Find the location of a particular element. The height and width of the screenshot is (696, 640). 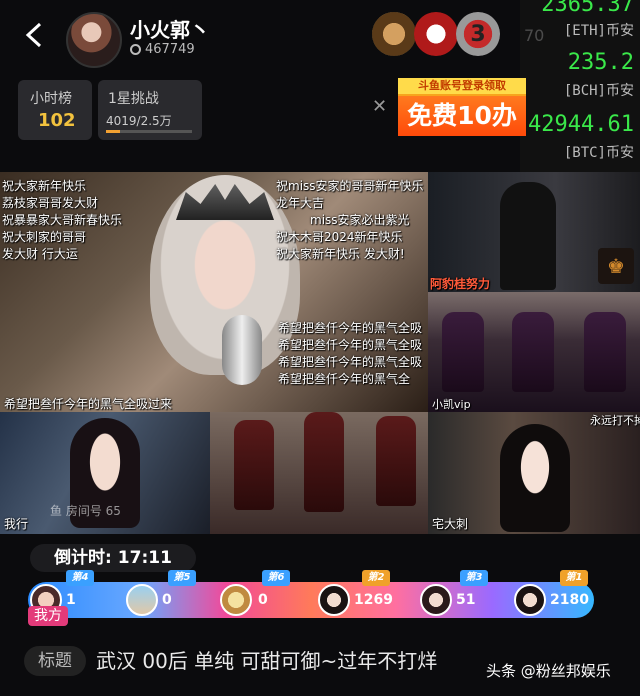

danmaku-line: 祝大刺家的哥哥 is located at coordinates (44, 237).